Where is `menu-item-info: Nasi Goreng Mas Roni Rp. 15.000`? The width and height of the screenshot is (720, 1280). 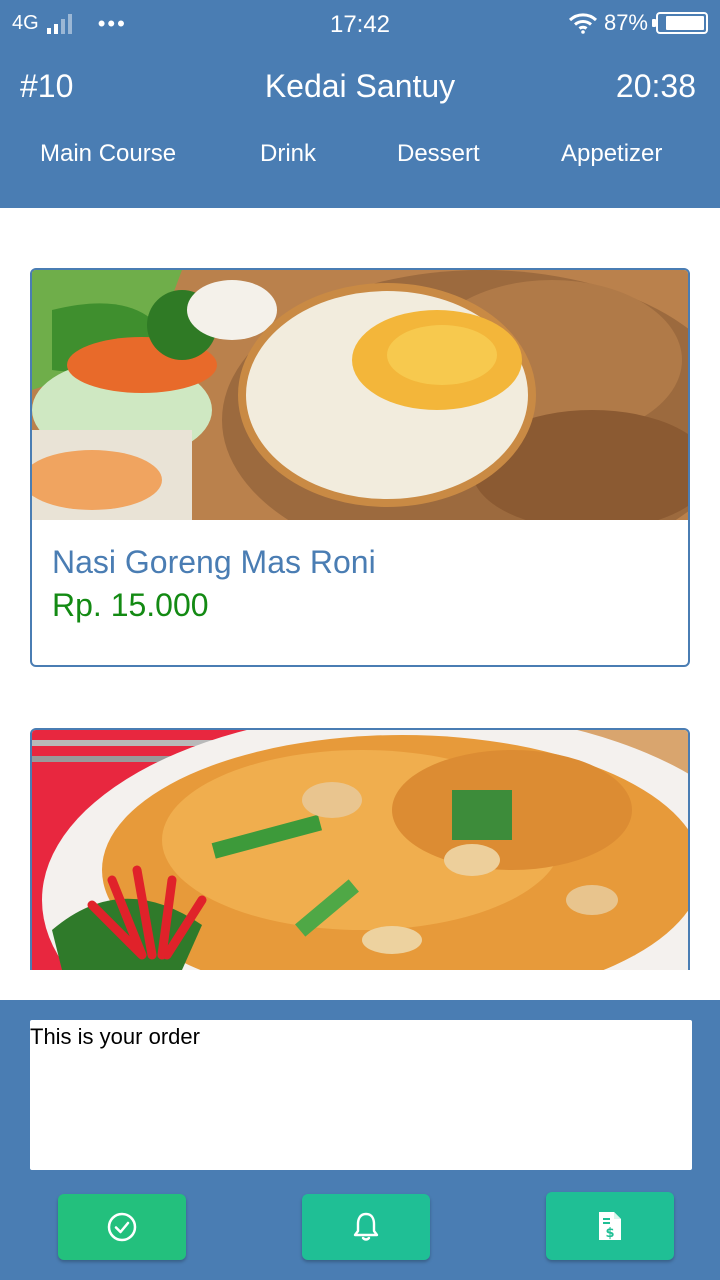 menu-item-info: Nasi Goreng Mas Roni Rp. 15.000 is located at coordinates (360, 572).